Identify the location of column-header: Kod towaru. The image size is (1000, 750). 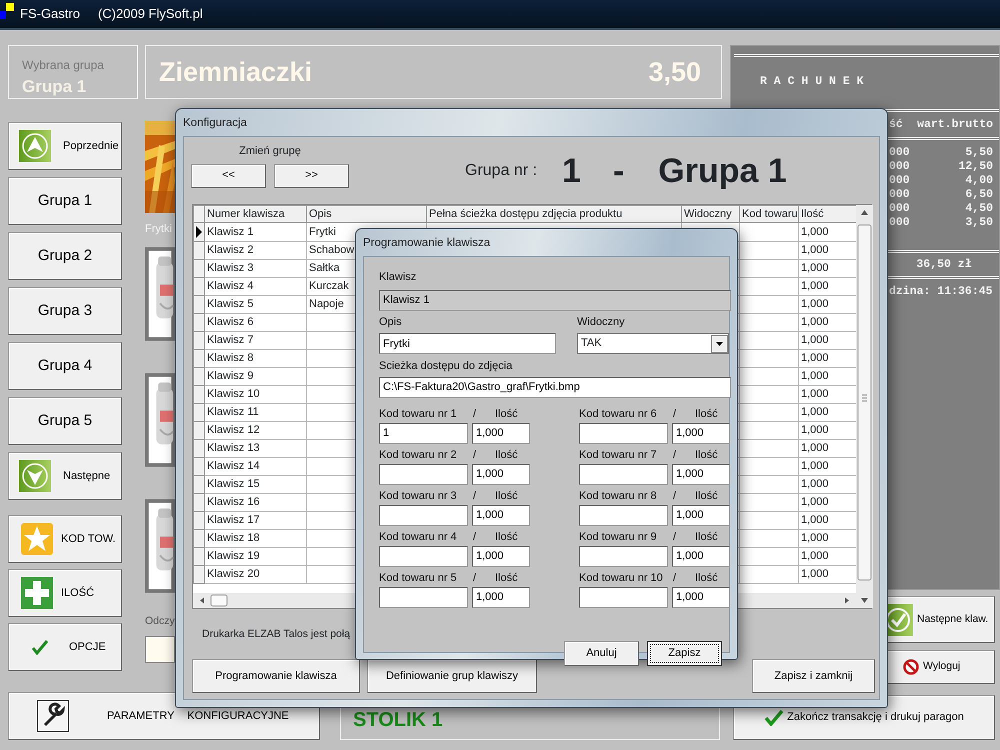
(769, 213).